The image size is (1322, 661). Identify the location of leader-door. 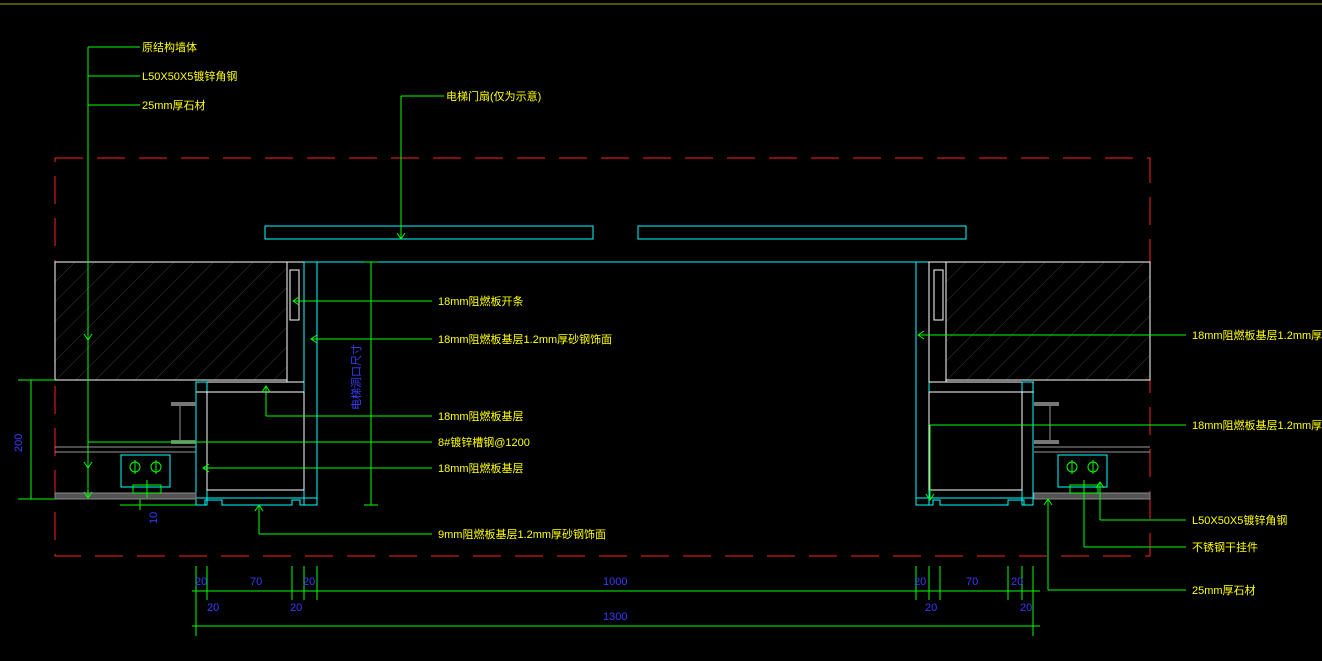
(420, 167).